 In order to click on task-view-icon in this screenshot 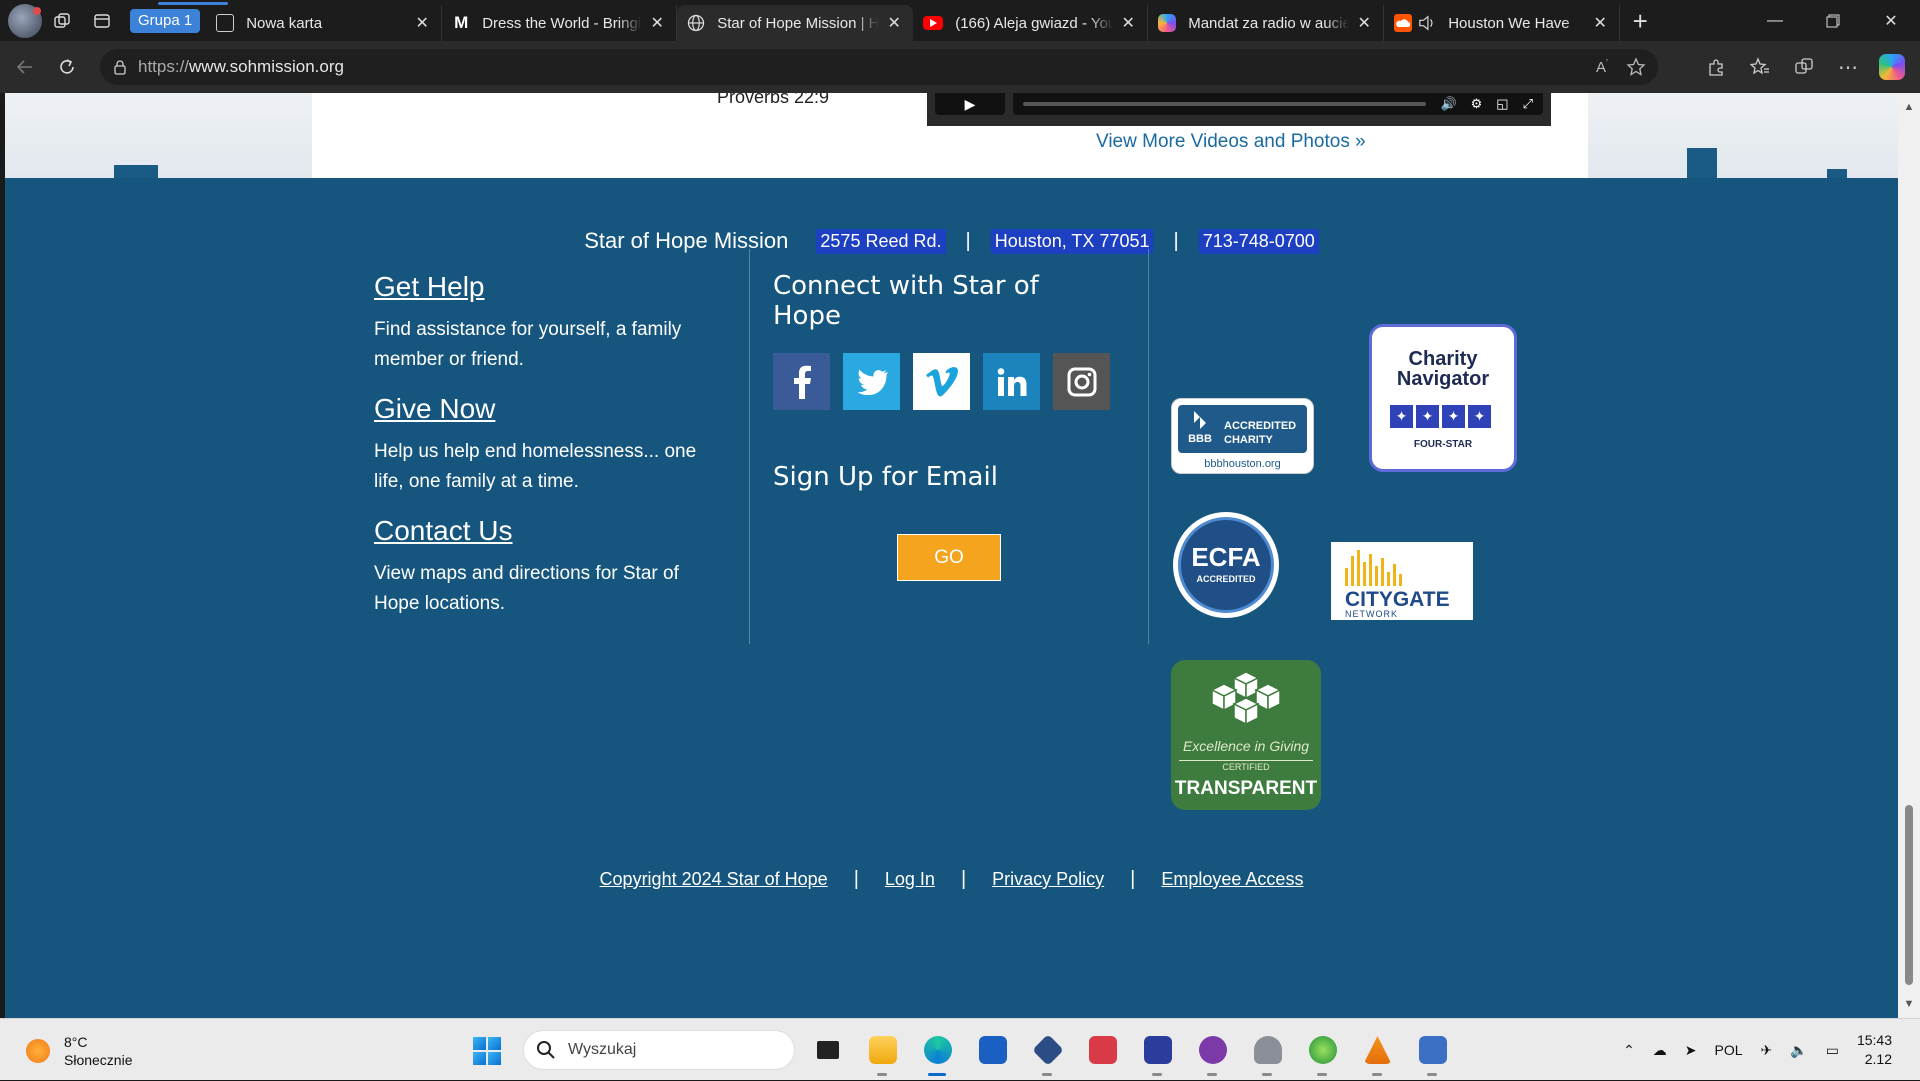, I will do `click(827, 1050)`.